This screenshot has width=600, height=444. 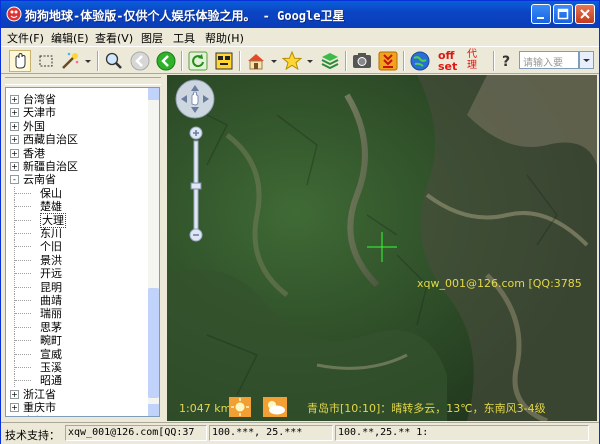 What do you see at coordinates (136, 433) in the screenshot?
I see `status-contact: xqw_001@126.com[QQ:37` at bounding box center [136, 433].